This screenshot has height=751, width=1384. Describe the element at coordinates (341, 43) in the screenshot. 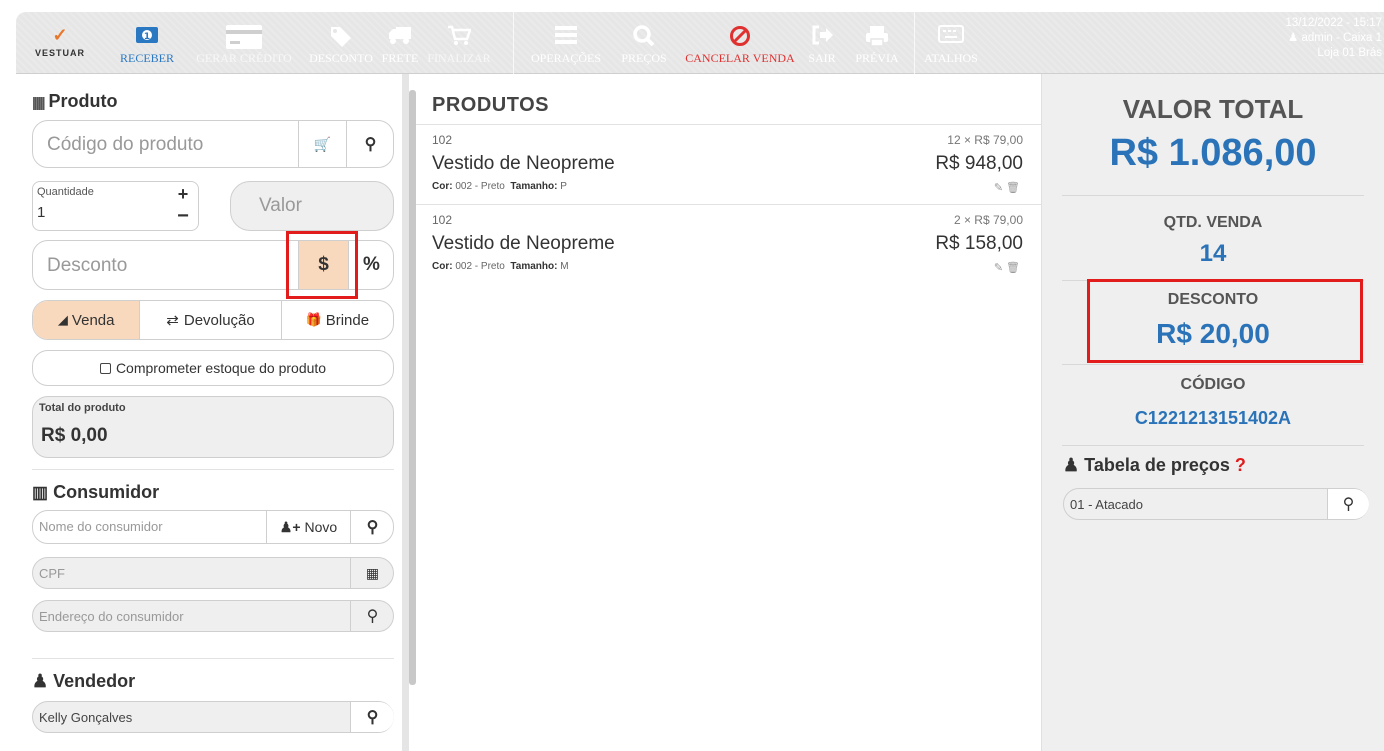

I see `desconto-button: DESCONTO` at that location.